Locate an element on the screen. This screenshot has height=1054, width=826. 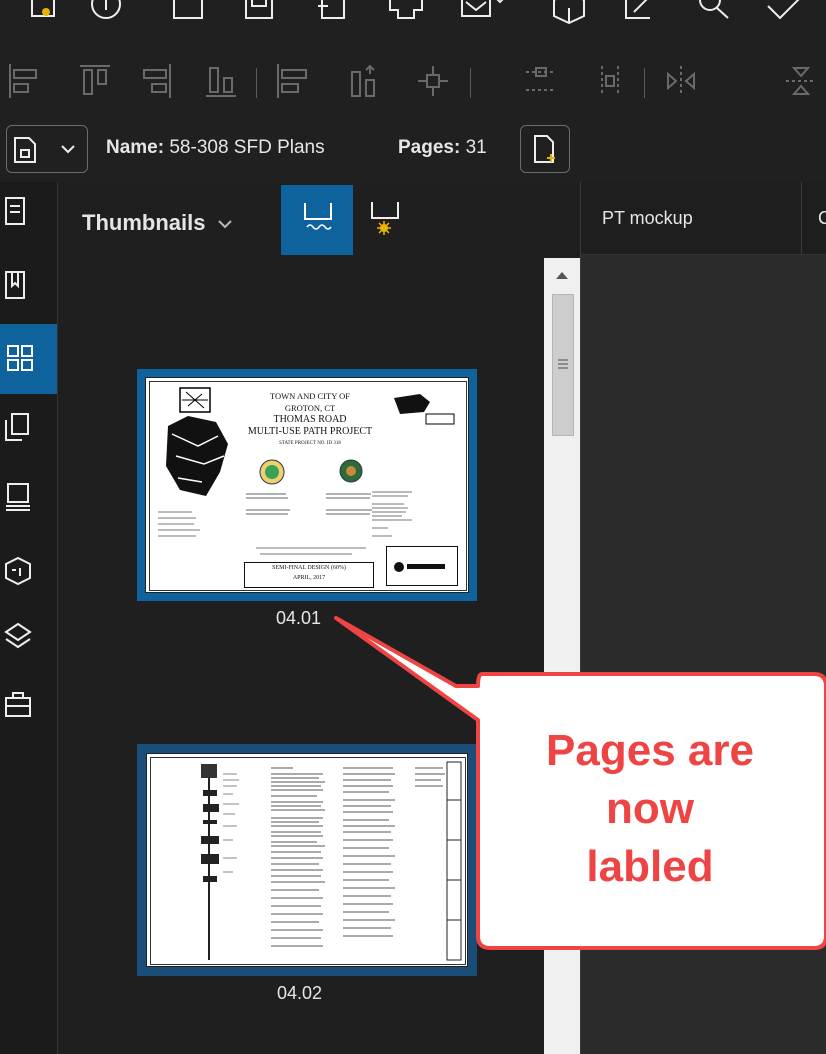
new-file-icon is located at coordinates (45, 10).